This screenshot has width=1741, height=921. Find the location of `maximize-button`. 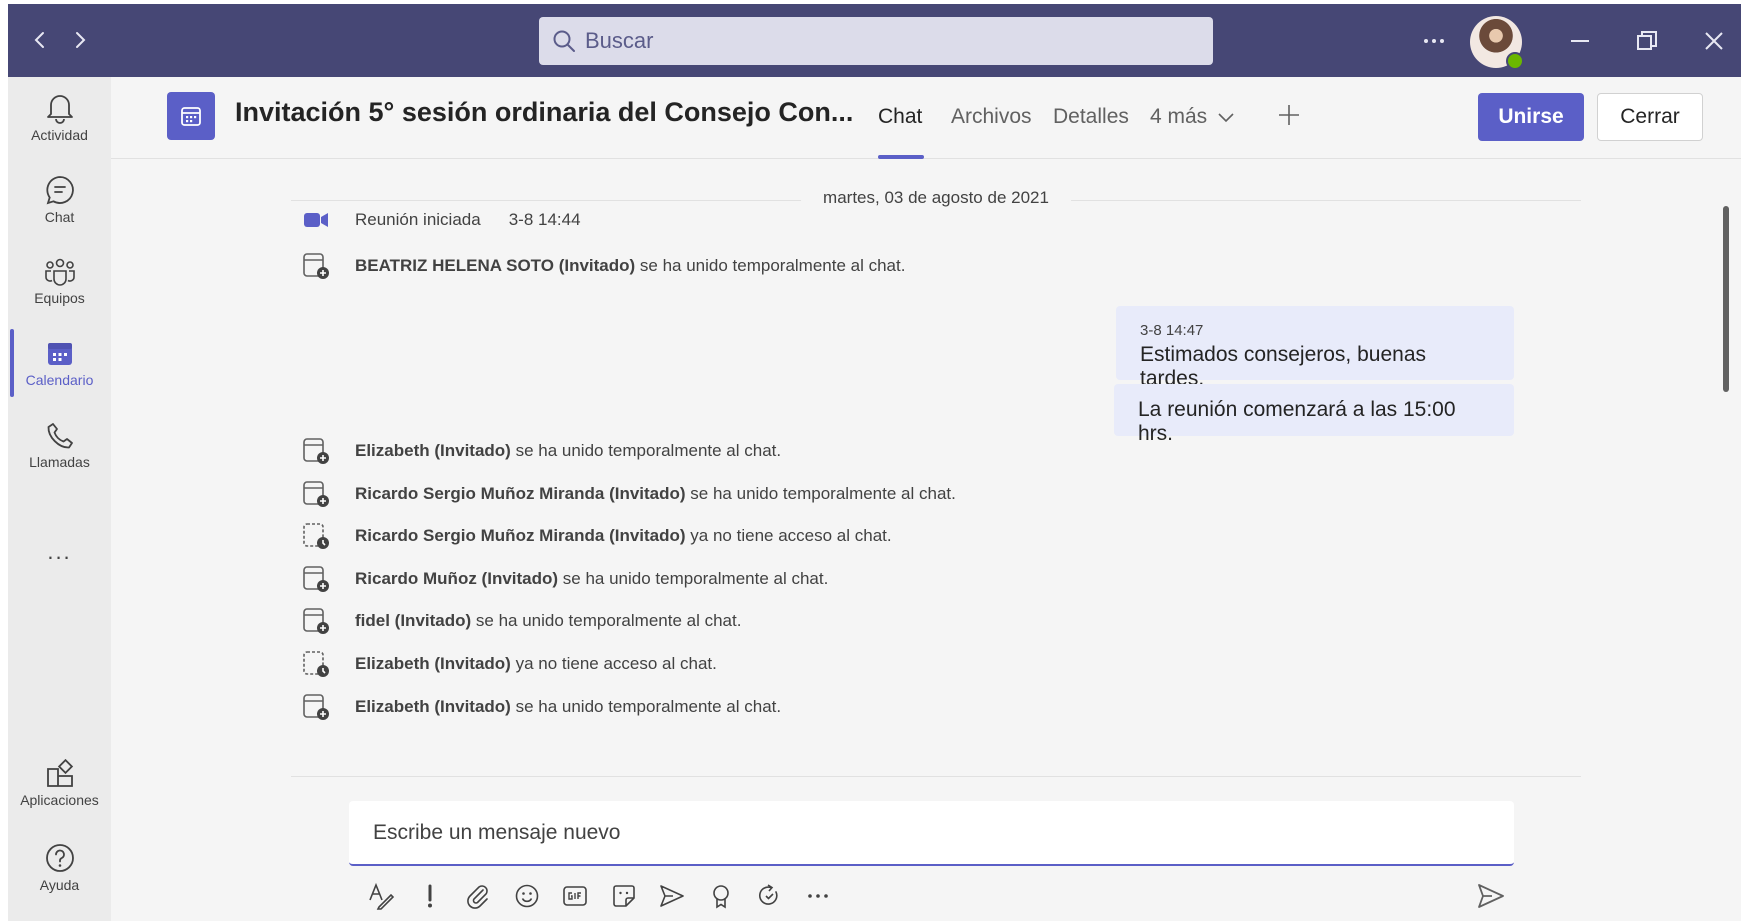

maximize-button is located at coordinates (1647, 41).